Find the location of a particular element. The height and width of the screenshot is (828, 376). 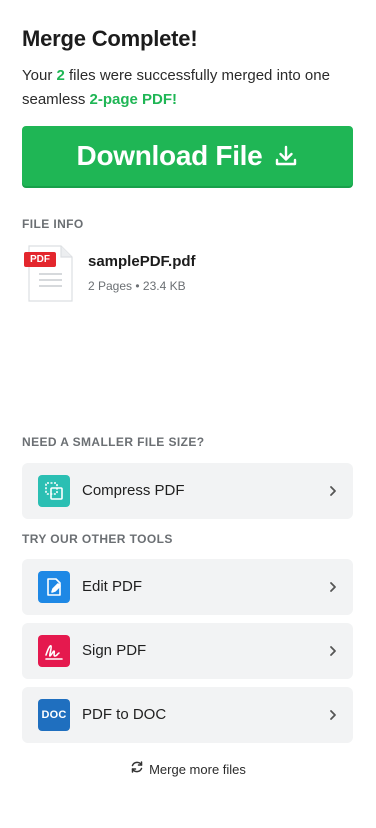

file-info-row: PDF samplePDF.pdf 2 Pages • 23.4 KB is located at coordinates (188, 274).